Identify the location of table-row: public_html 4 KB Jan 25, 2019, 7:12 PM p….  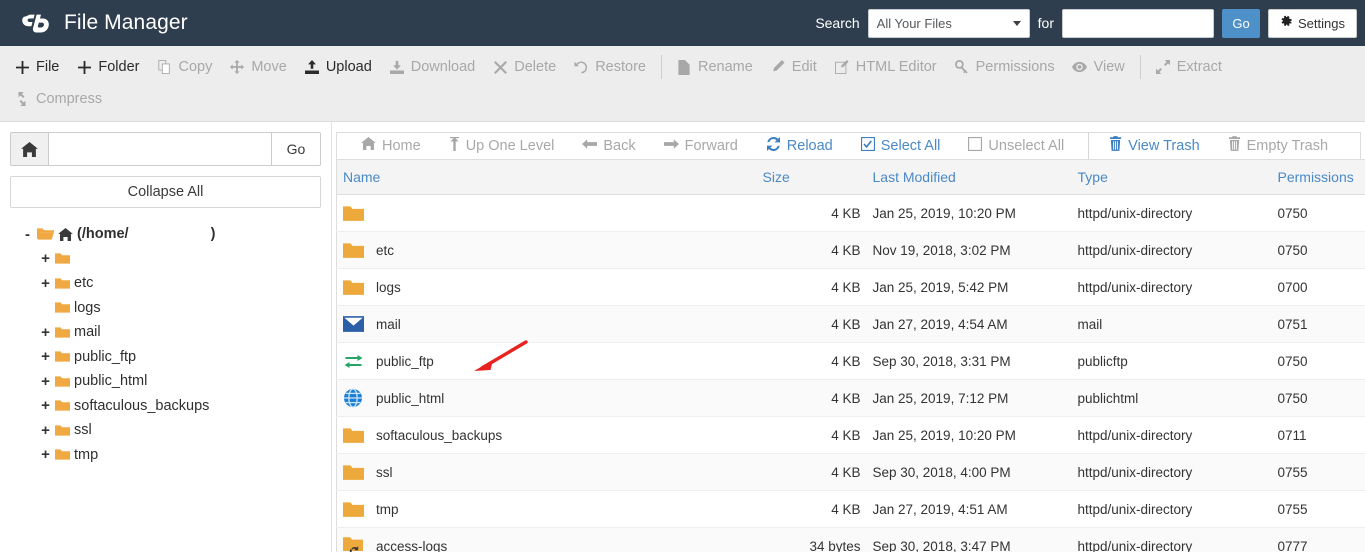
(850, 398).